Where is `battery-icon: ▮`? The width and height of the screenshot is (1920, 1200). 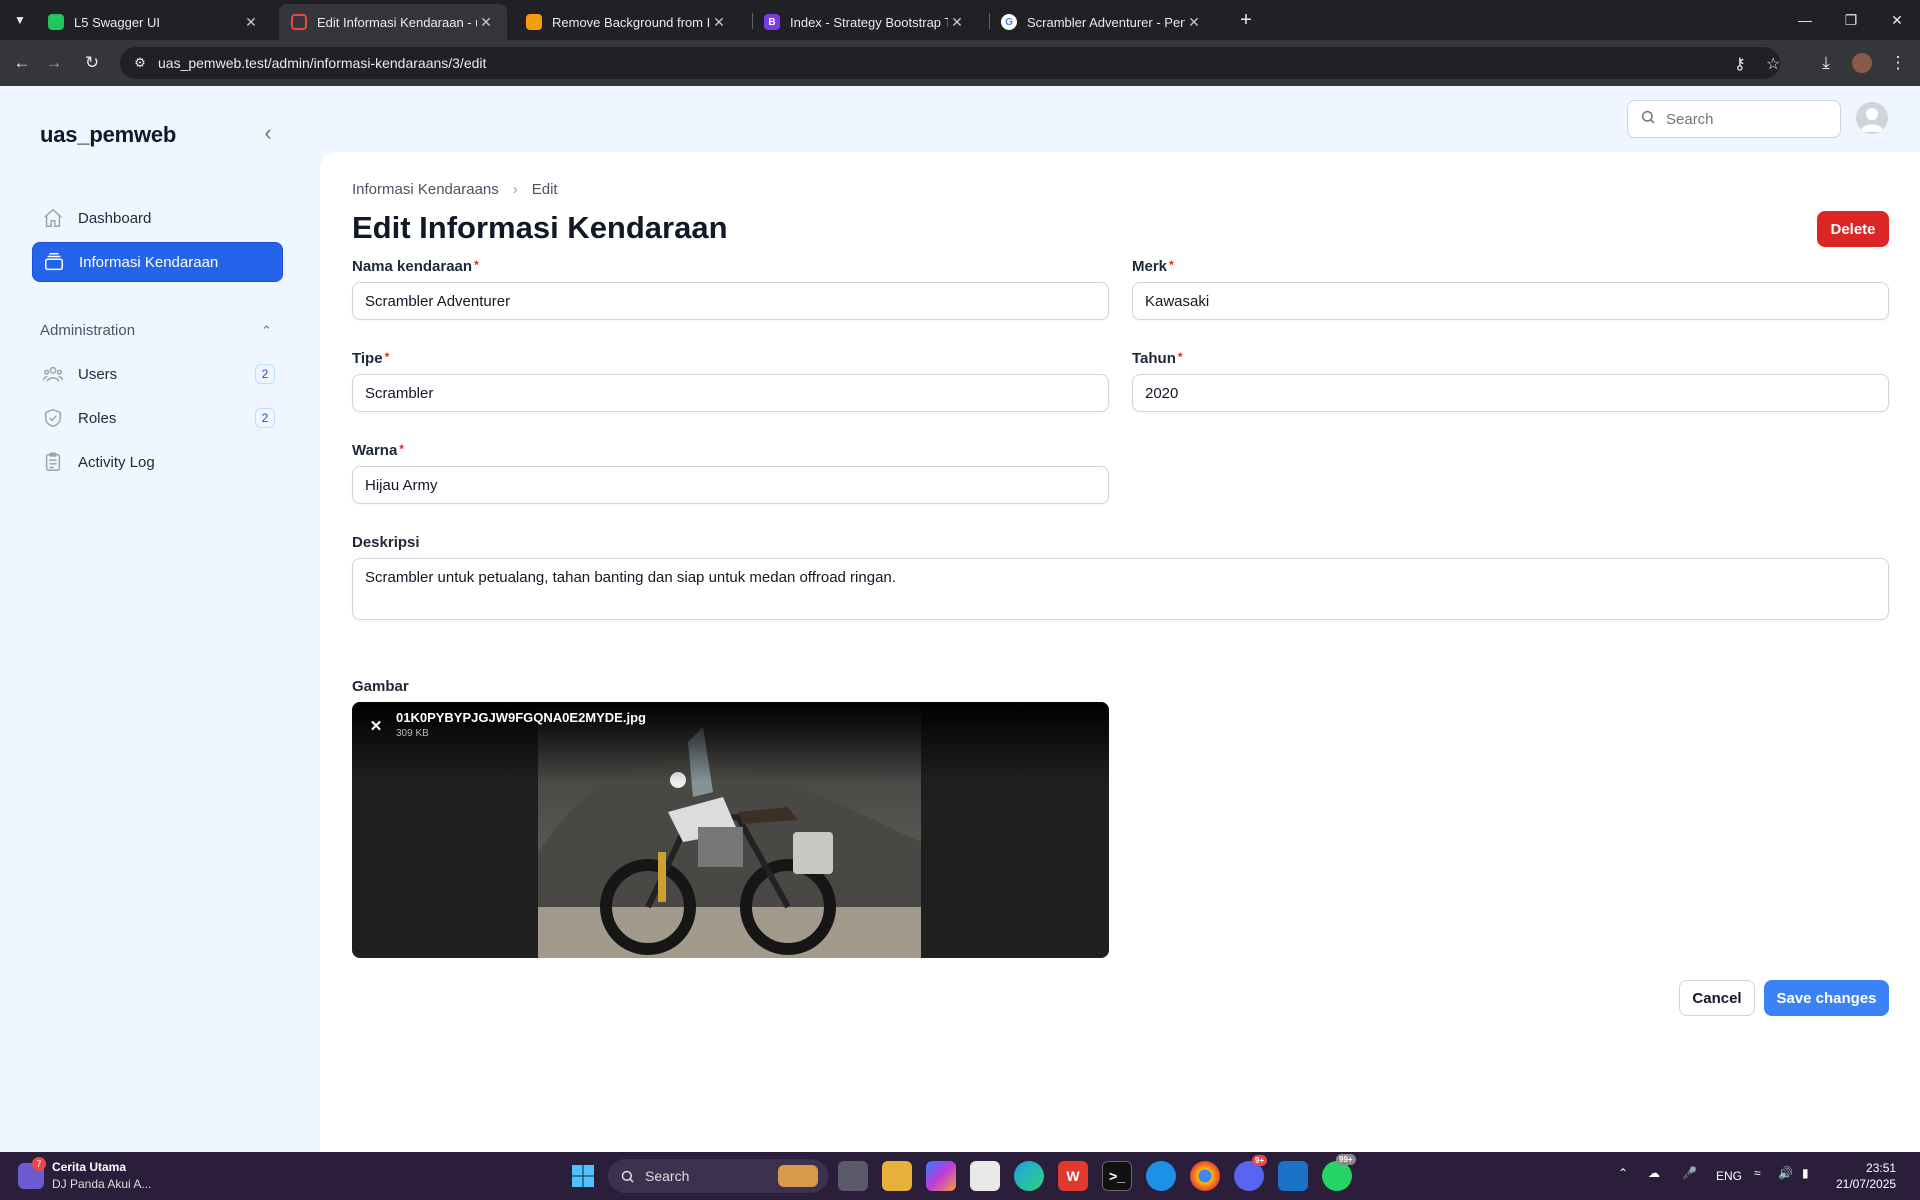
battery-icon: ▮ is located at coordinates (1805, 1173).